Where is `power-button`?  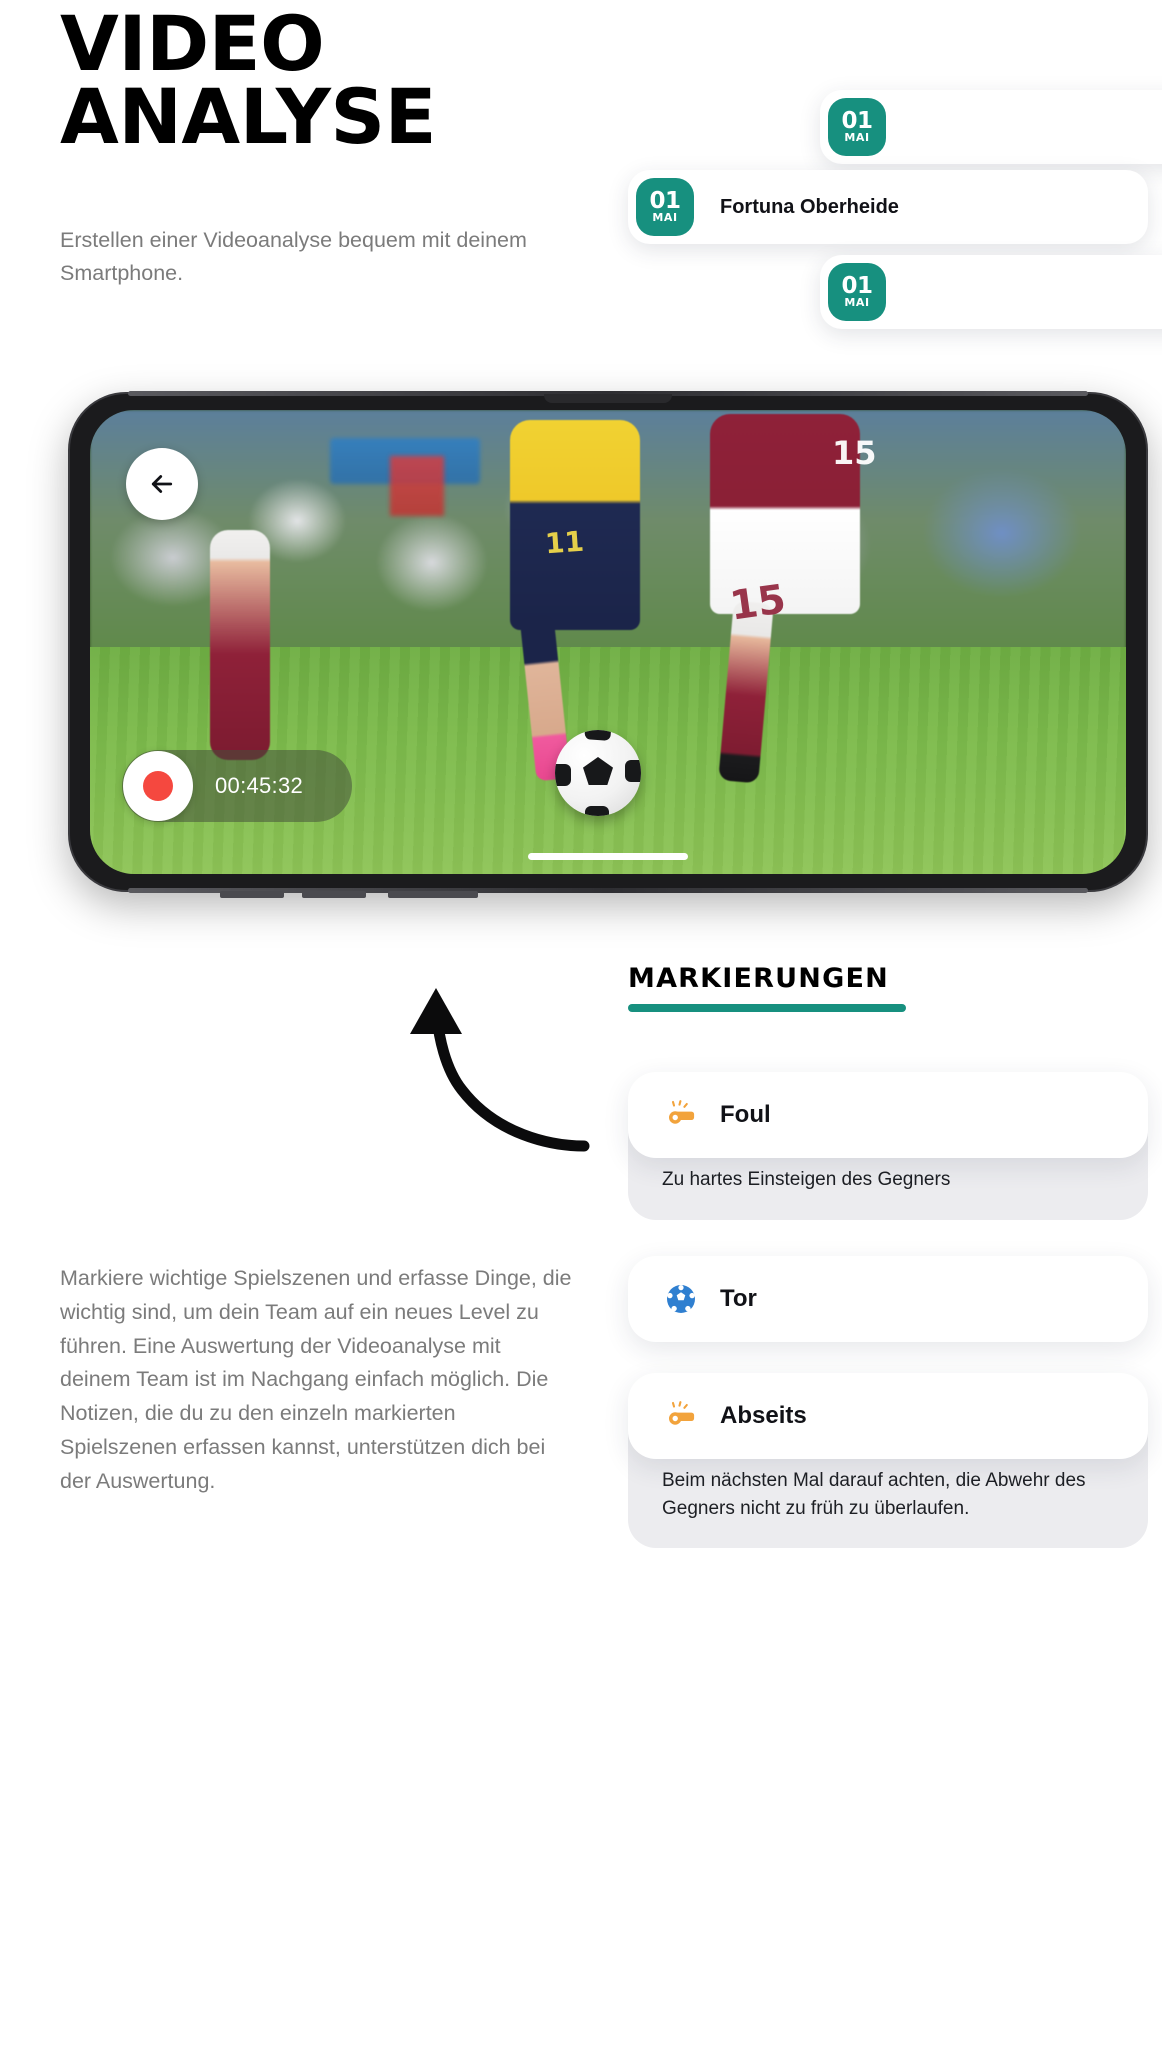
power-button is located at coordinates (433, 894).